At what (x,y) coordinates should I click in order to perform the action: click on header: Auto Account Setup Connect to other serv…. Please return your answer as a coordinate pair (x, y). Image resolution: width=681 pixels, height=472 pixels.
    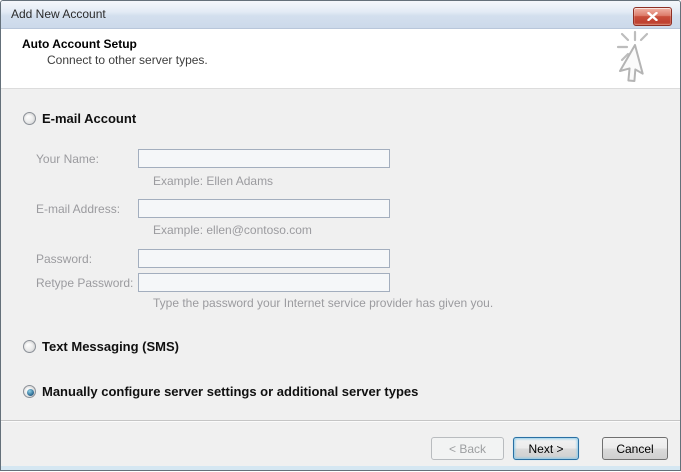
    Looking at the image, I should click on (340, 59).